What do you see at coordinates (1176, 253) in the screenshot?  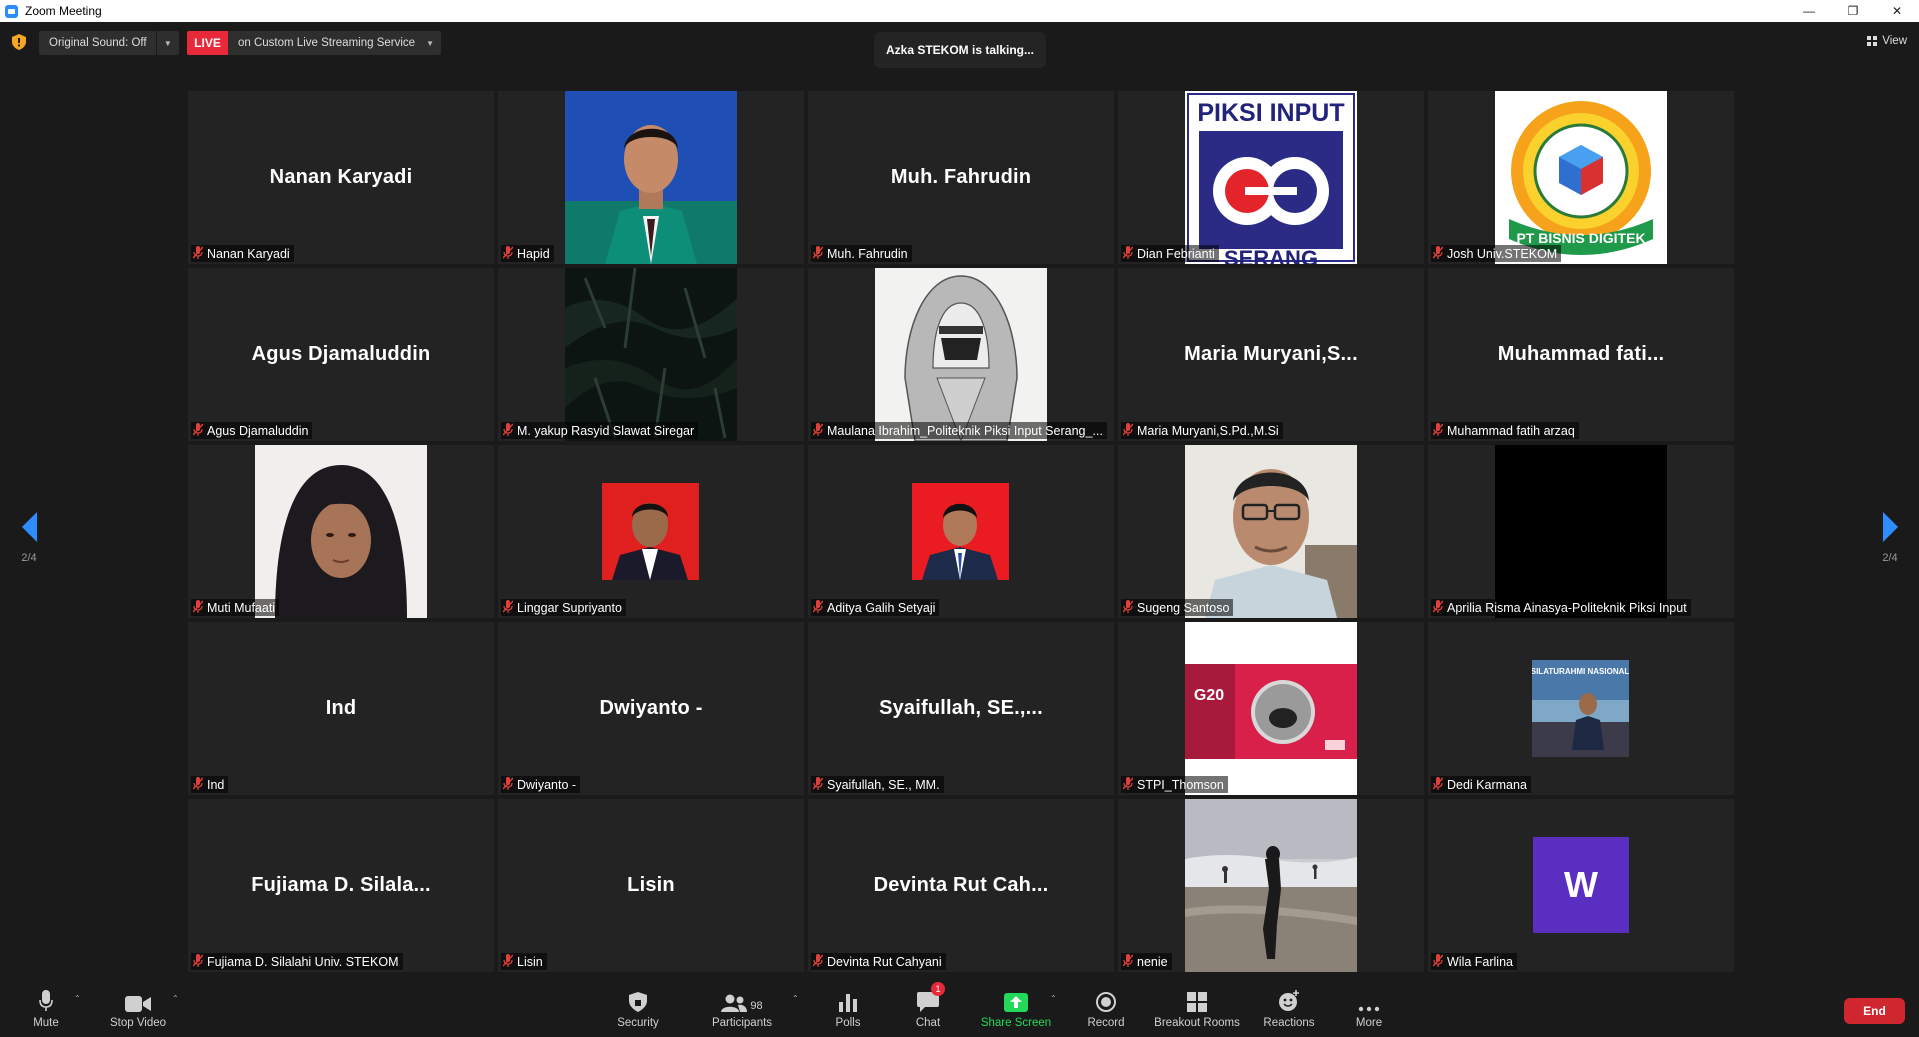 I see `participant-name: Dian Febrianti` at bounding box center [1176, 253].